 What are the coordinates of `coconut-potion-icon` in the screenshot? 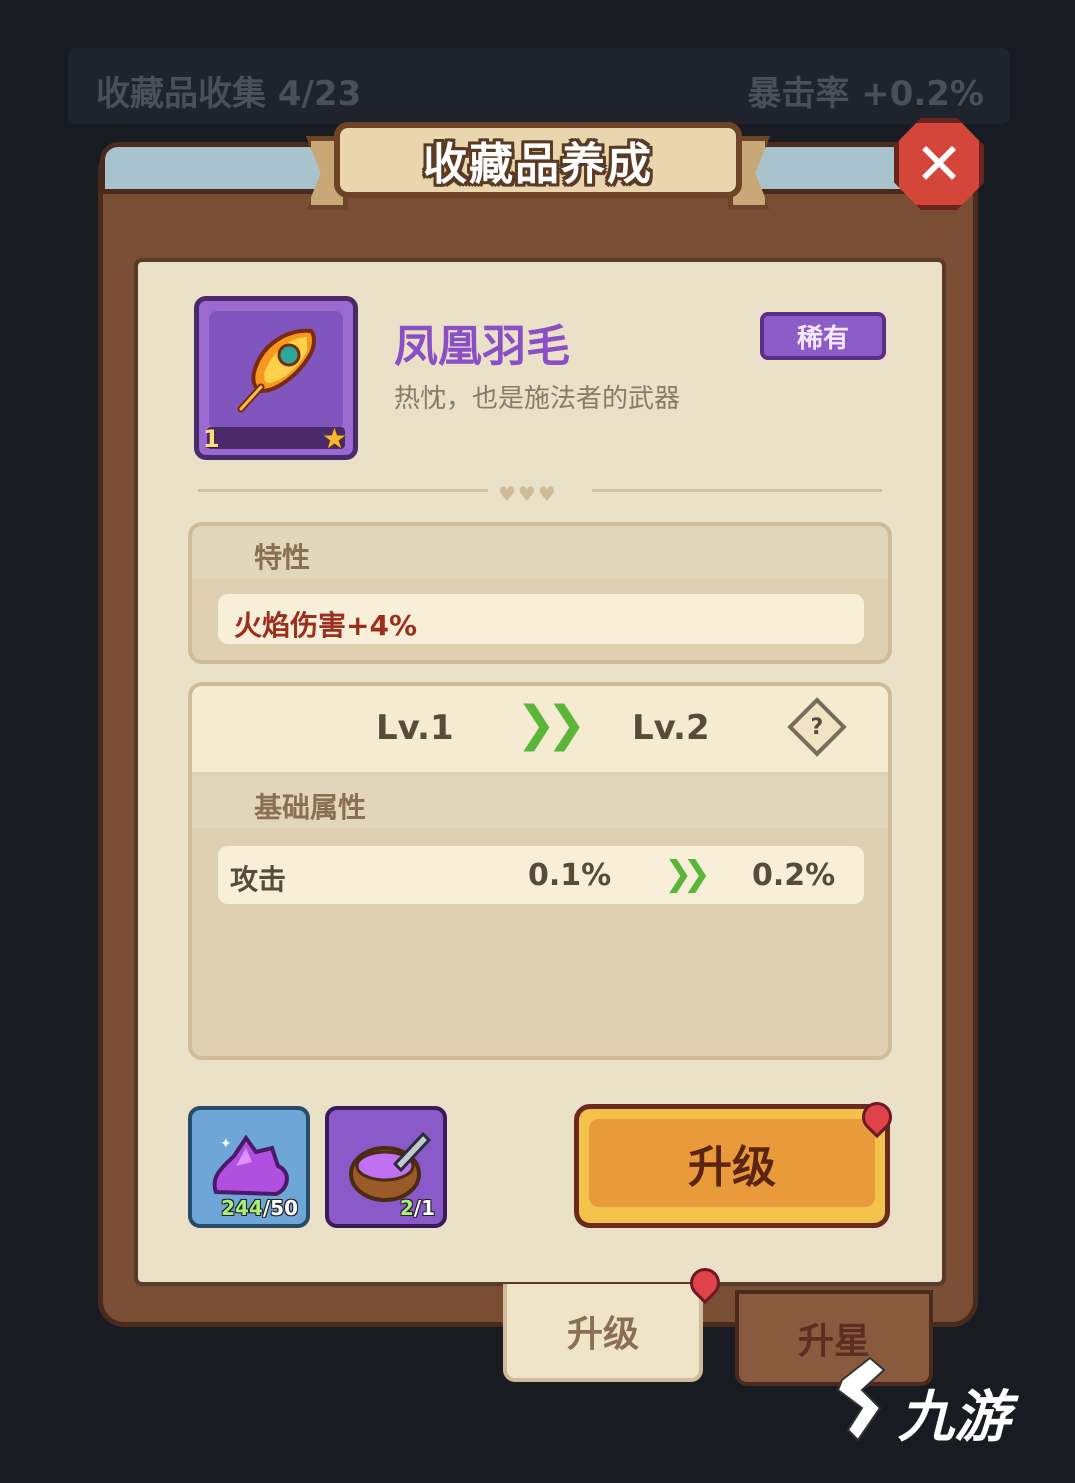 It's located at (390, 1166).